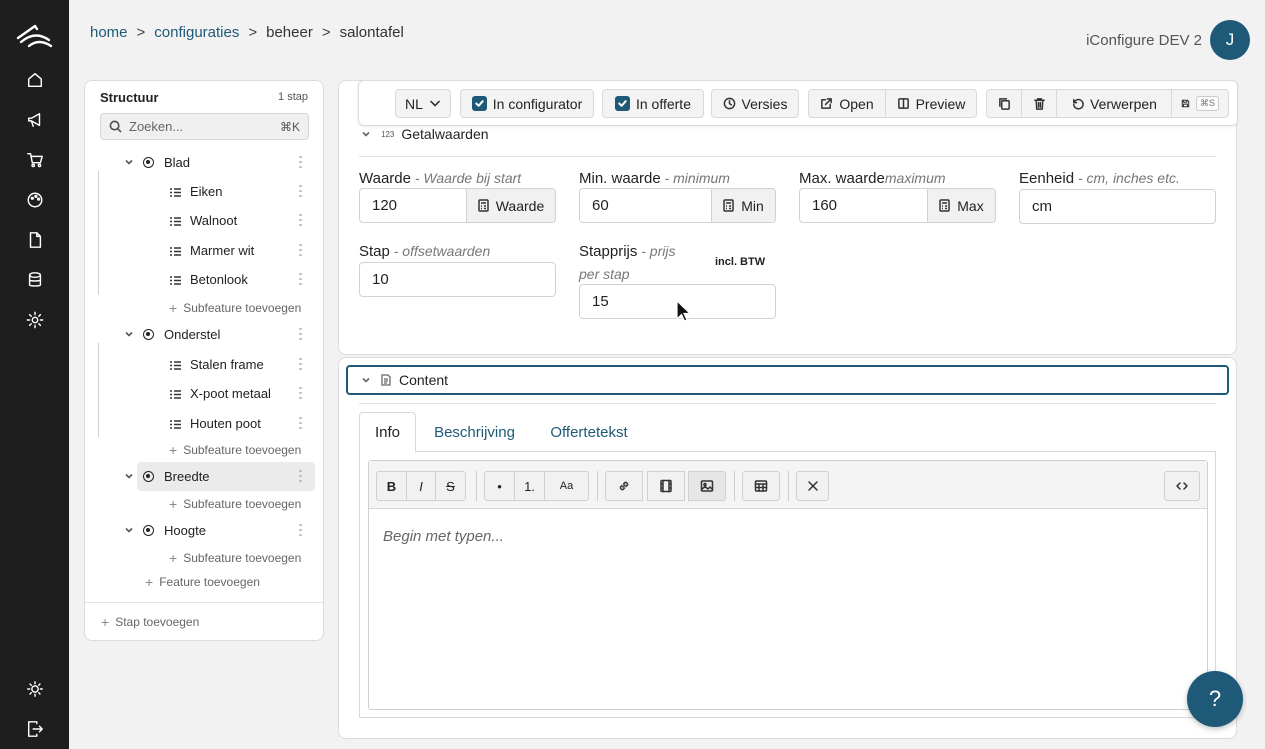  What do you see at coordinates (423, 103) in the screenshot?
I see `language-select: NL` at bounding box center [423, 103].